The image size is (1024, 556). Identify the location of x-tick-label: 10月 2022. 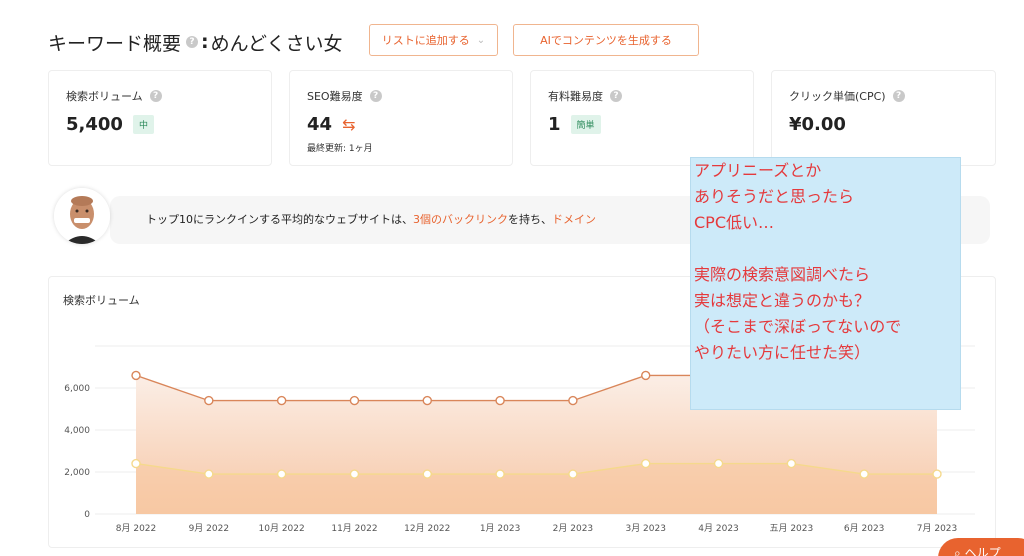
(282, 528).